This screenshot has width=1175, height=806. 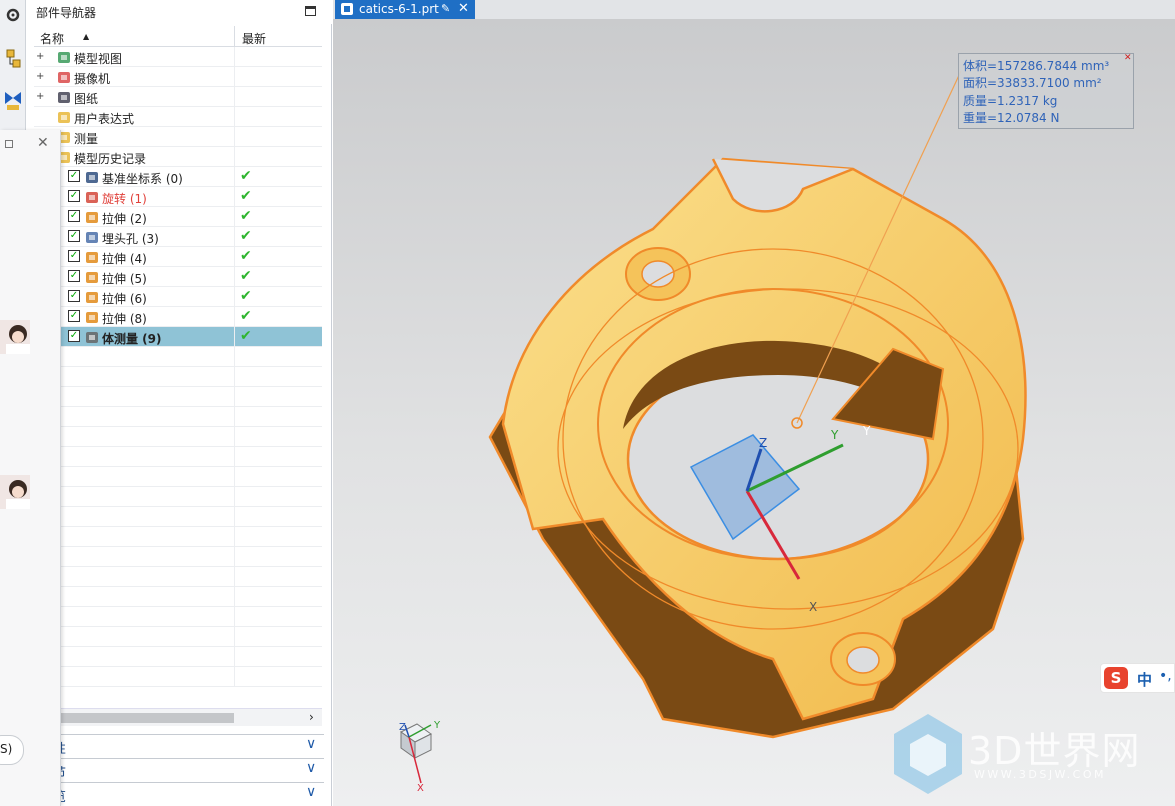 I want to click on edit-icon: ✎, so click(x=446, y=8).